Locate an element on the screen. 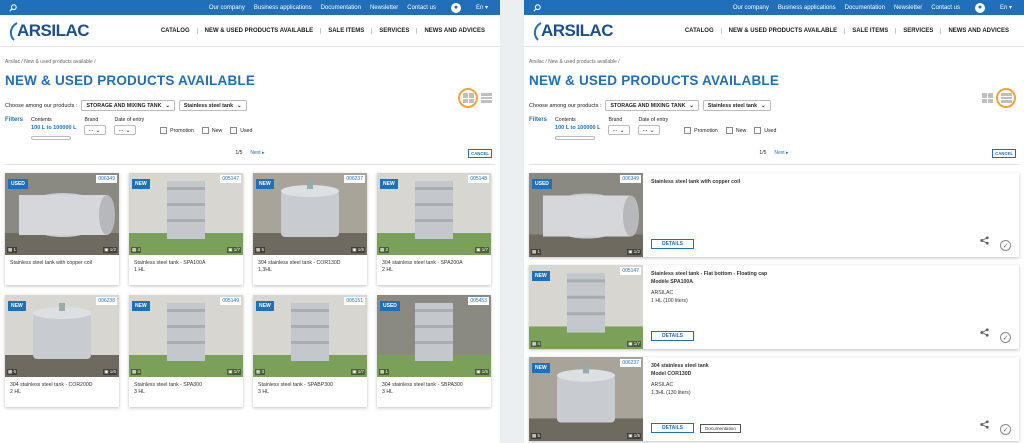  documentation-button: Documentation is located at coordinates (720, 428).